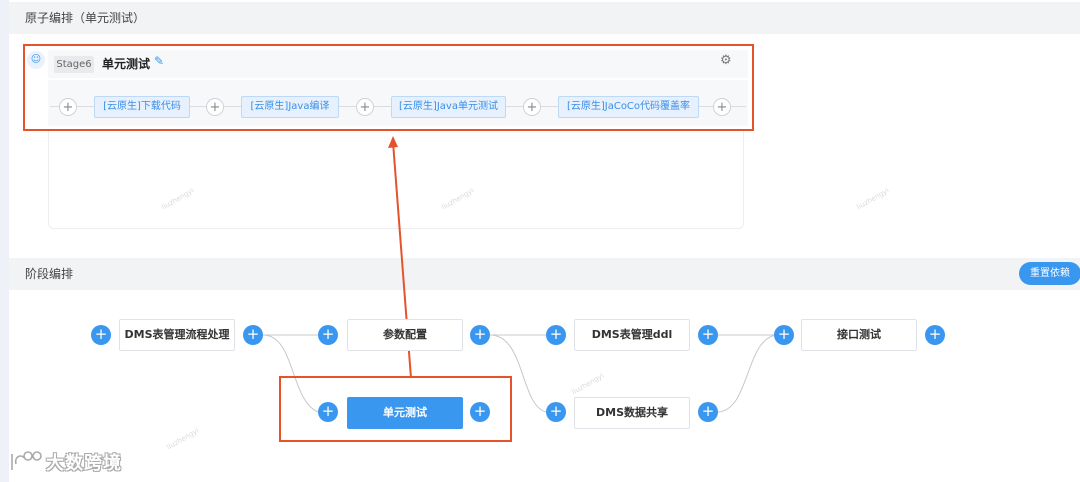  What do you see at coordinates (632, 335) in the screenshot?
I see `stage-node-dms-ddl: DMS表管理ddl` at bounding box center [632, 335].